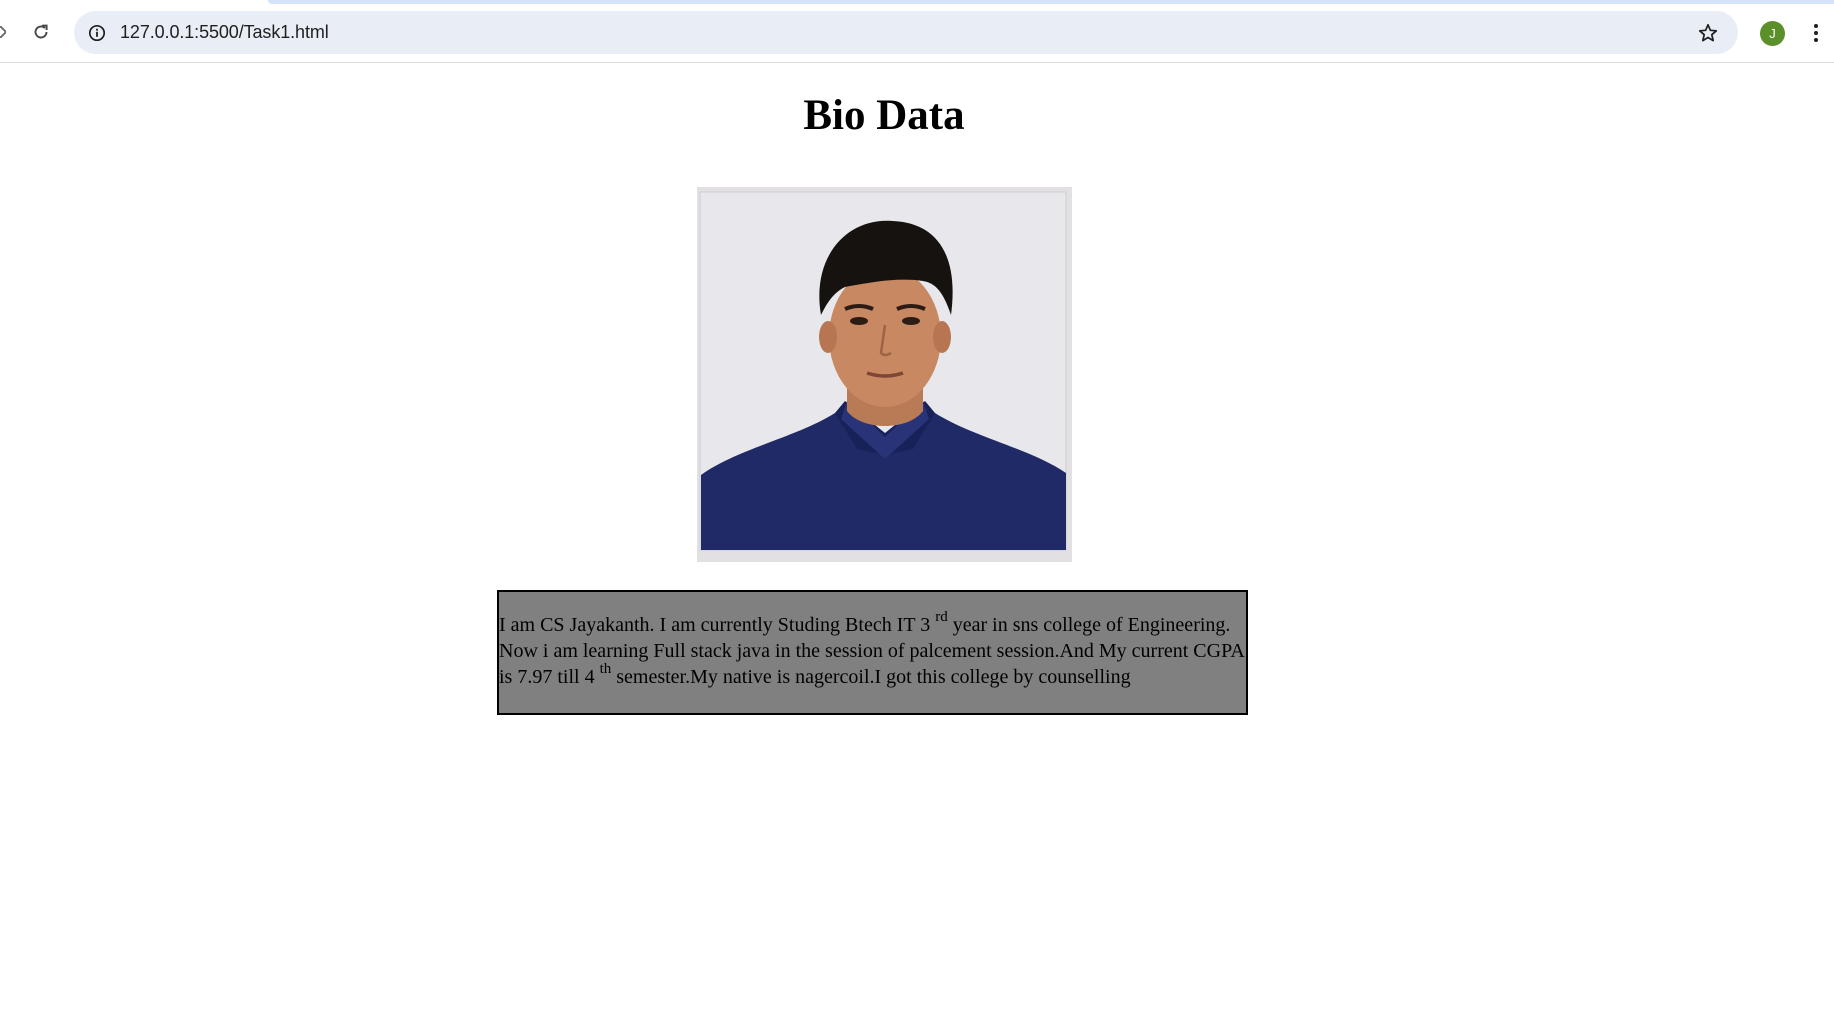  What do you see at coordinates (1772, 33) in the screenshot?
I see `profile-avatar: J` at bounding box center [1772, 33].